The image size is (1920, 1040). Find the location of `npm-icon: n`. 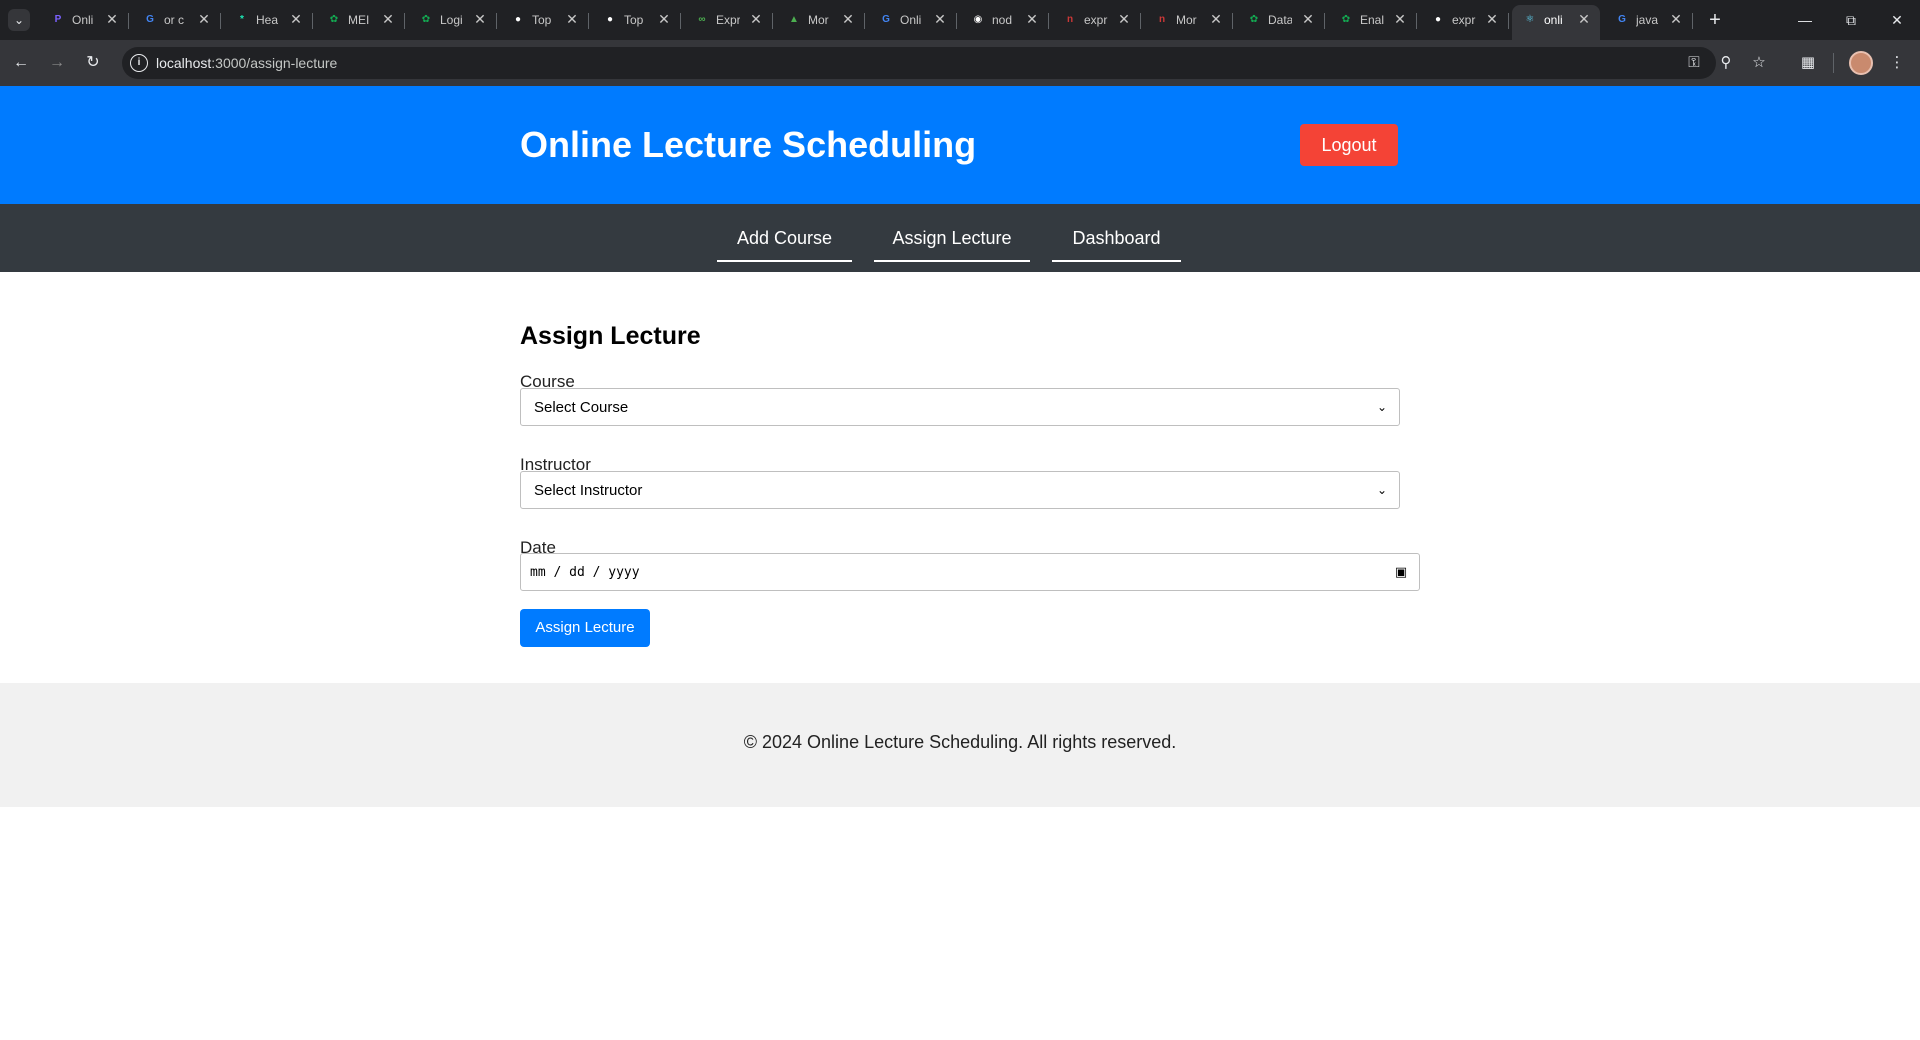

npm-icon: n is located at coordinates (1070, 19).